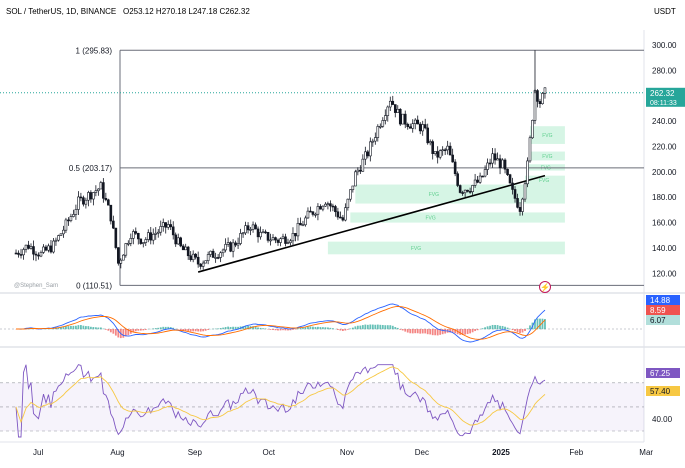 The image size is (685, 468). Describe the element at coordinates (430, 219) in the screenshot. I see `fvg-label: FVG` at that location.